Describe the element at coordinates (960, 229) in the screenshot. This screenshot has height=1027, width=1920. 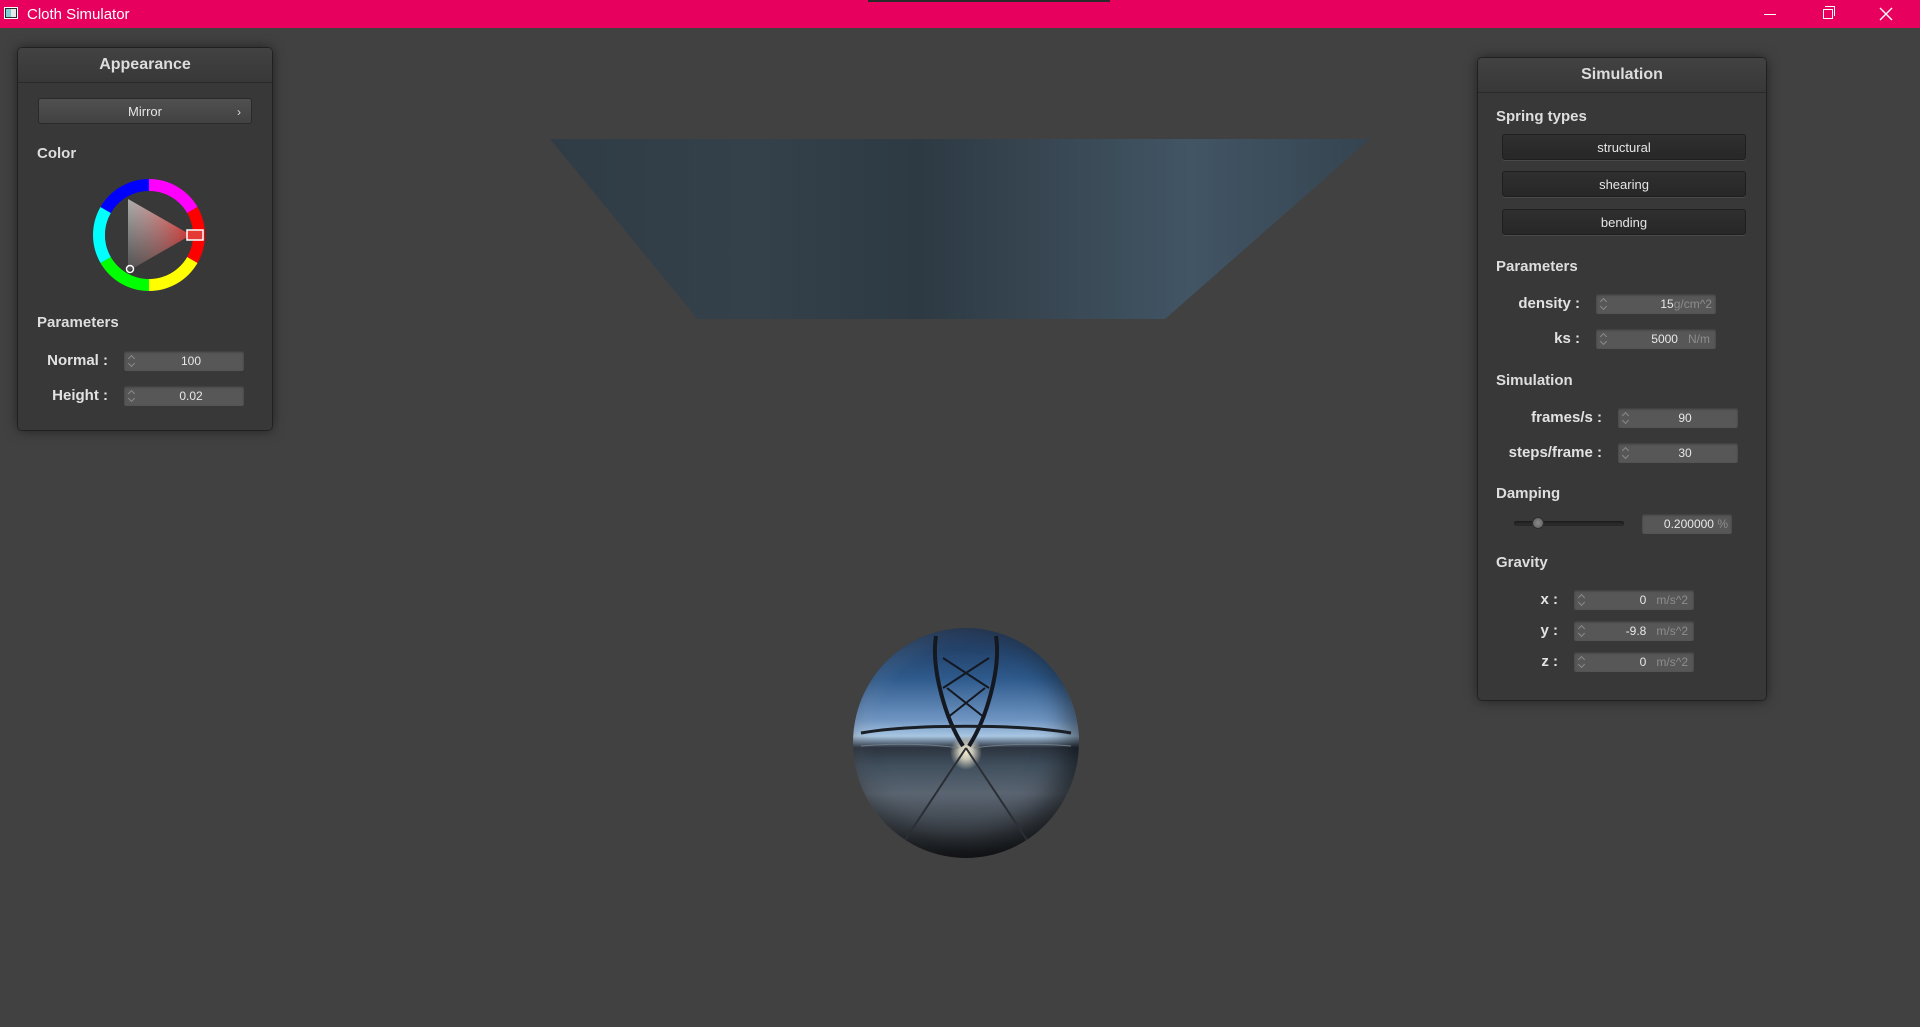
I see `cloth-mesh` at that location.